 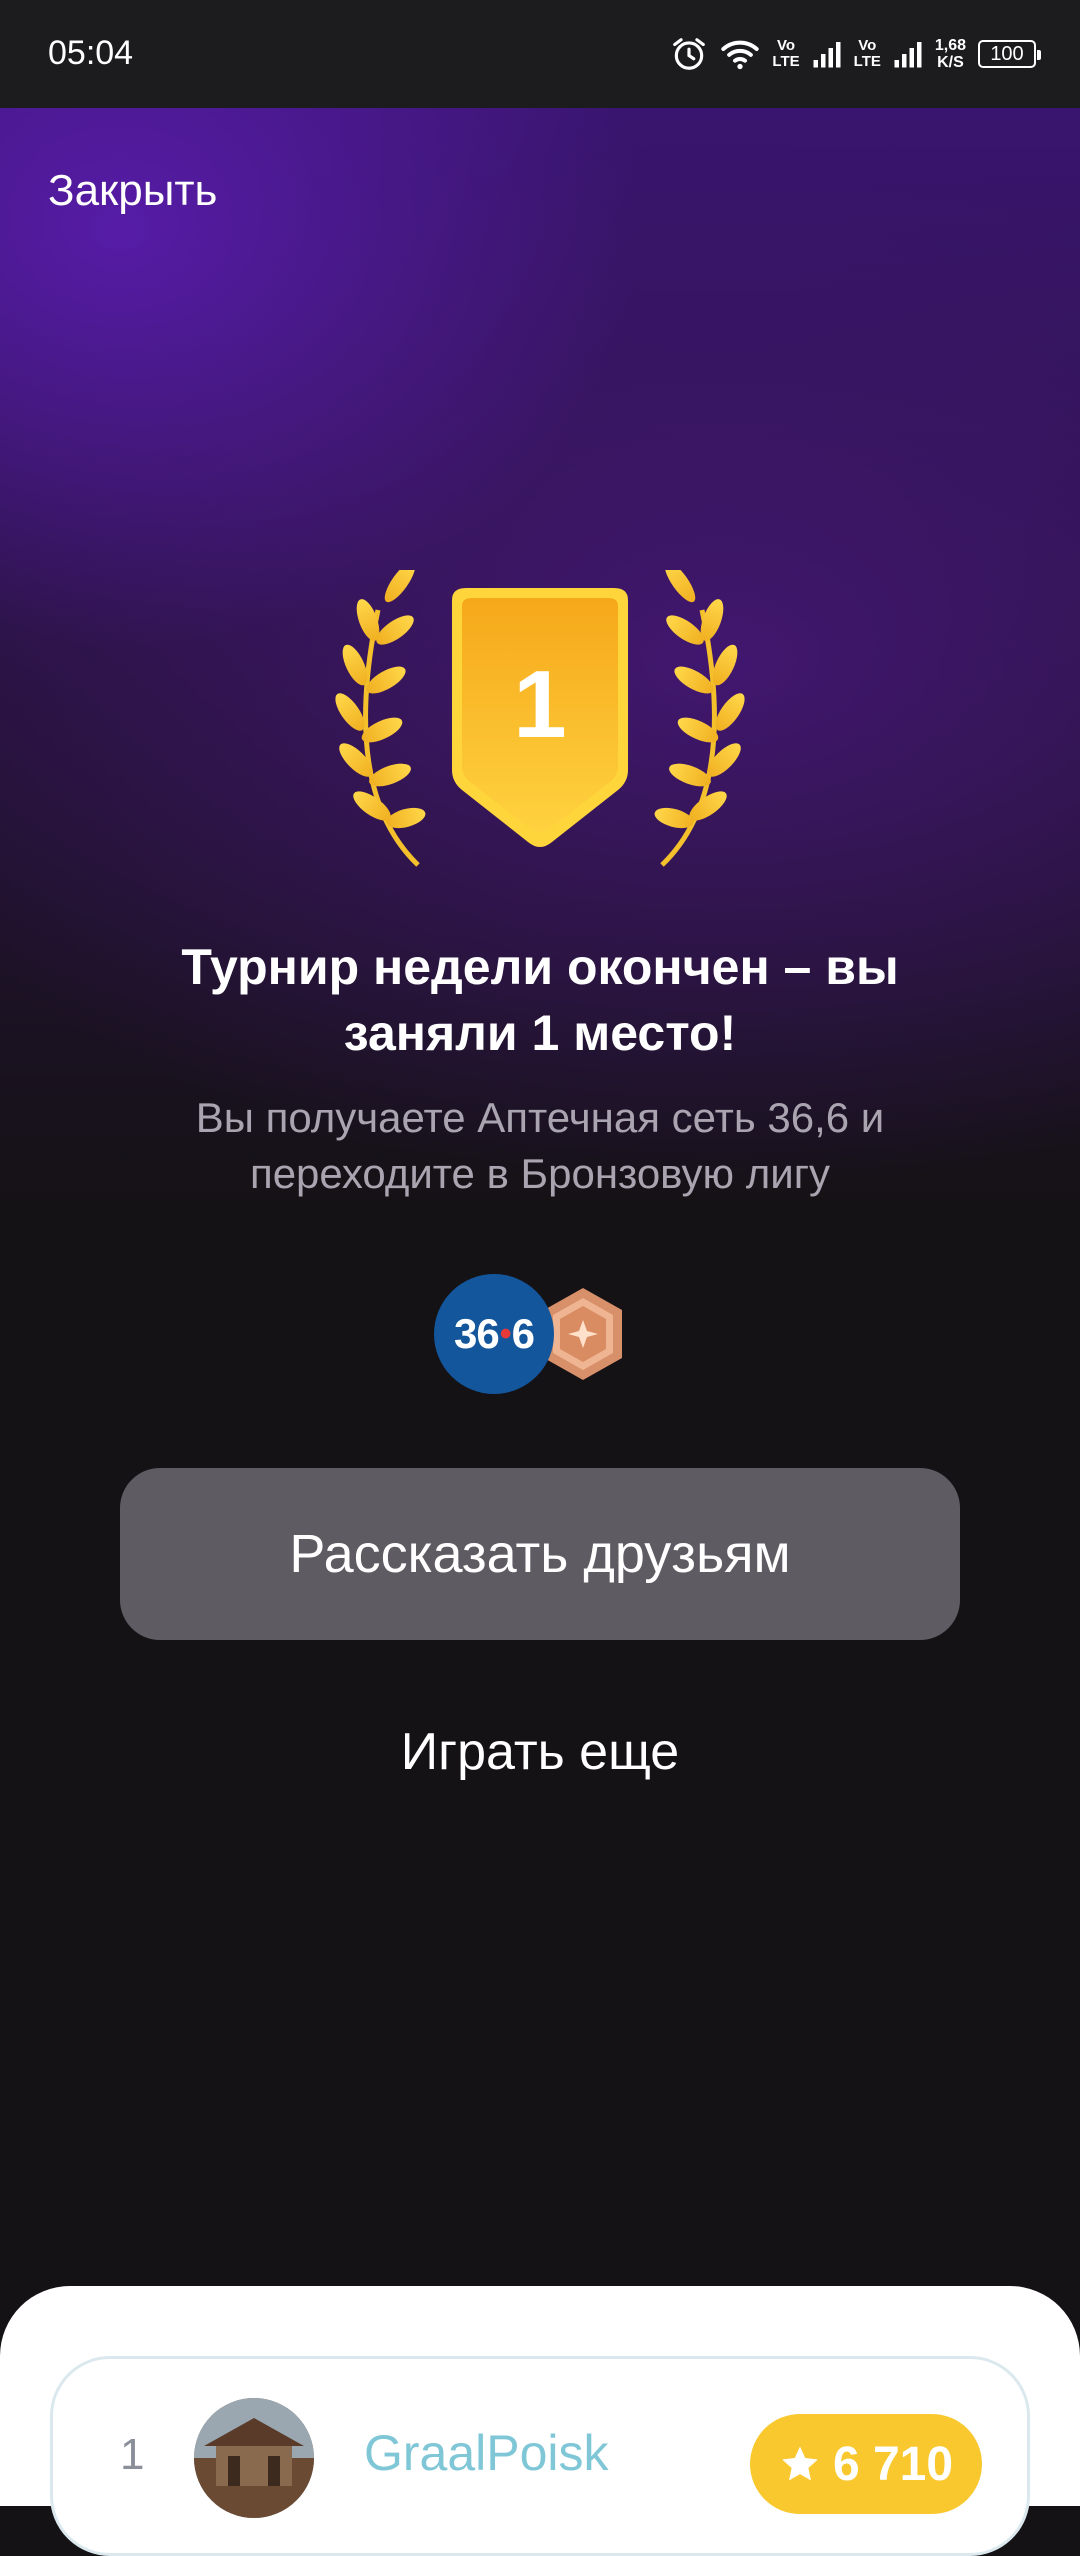 What do you see at coordinates (494, 1334) in the screenshot?
I see `reward-logo-icon: 36 • 6` at bounding box center [494, 1334].